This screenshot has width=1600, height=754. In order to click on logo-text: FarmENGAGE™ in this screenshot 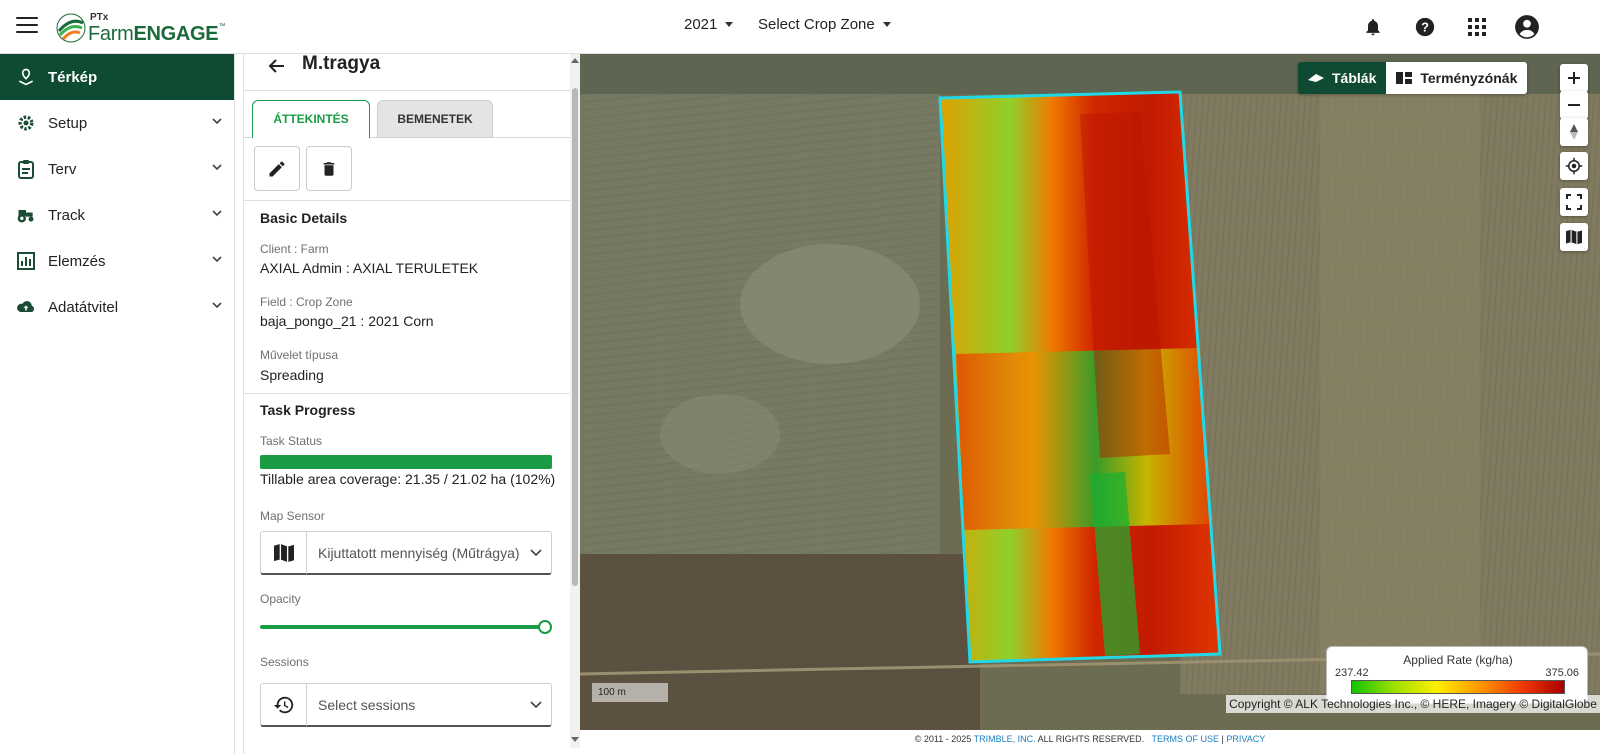, I will do `click(157, 34)`.